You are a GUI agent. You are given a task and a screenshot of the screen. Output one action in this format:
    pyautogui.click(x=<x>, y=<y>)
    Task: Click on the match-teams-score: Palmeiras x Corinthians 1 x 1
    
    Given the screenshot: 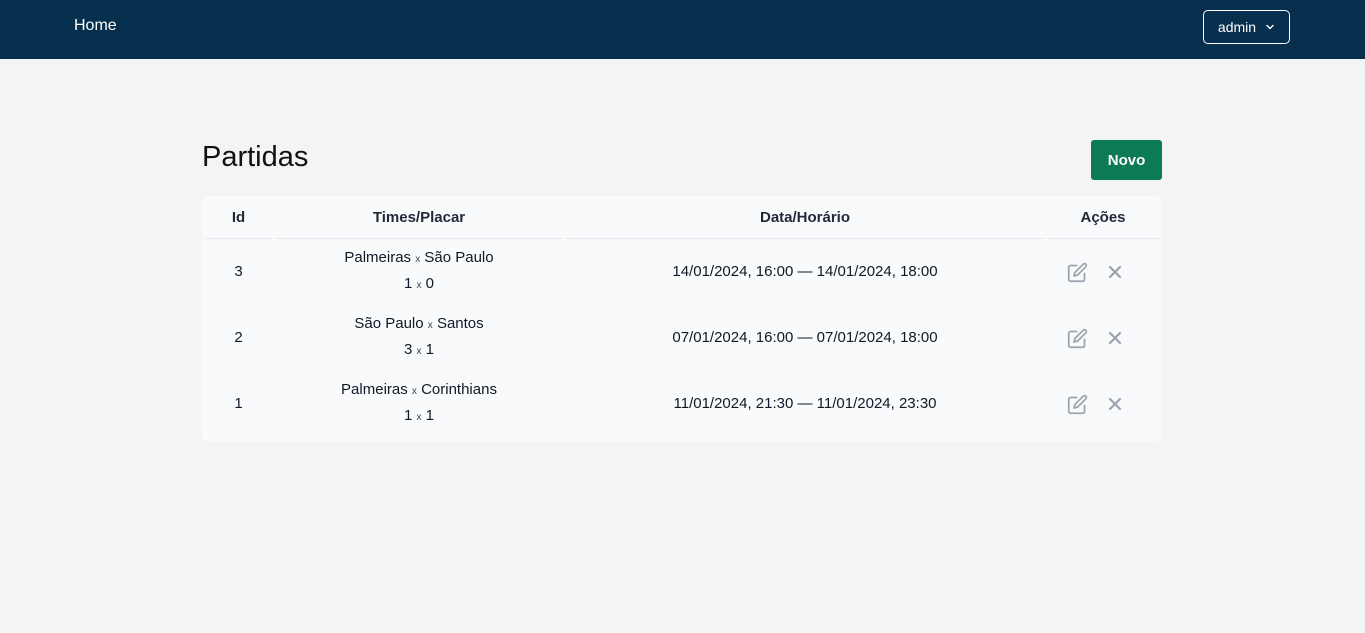 What is the action you would take?
    pyautogui.click(x=419, y=404)
    